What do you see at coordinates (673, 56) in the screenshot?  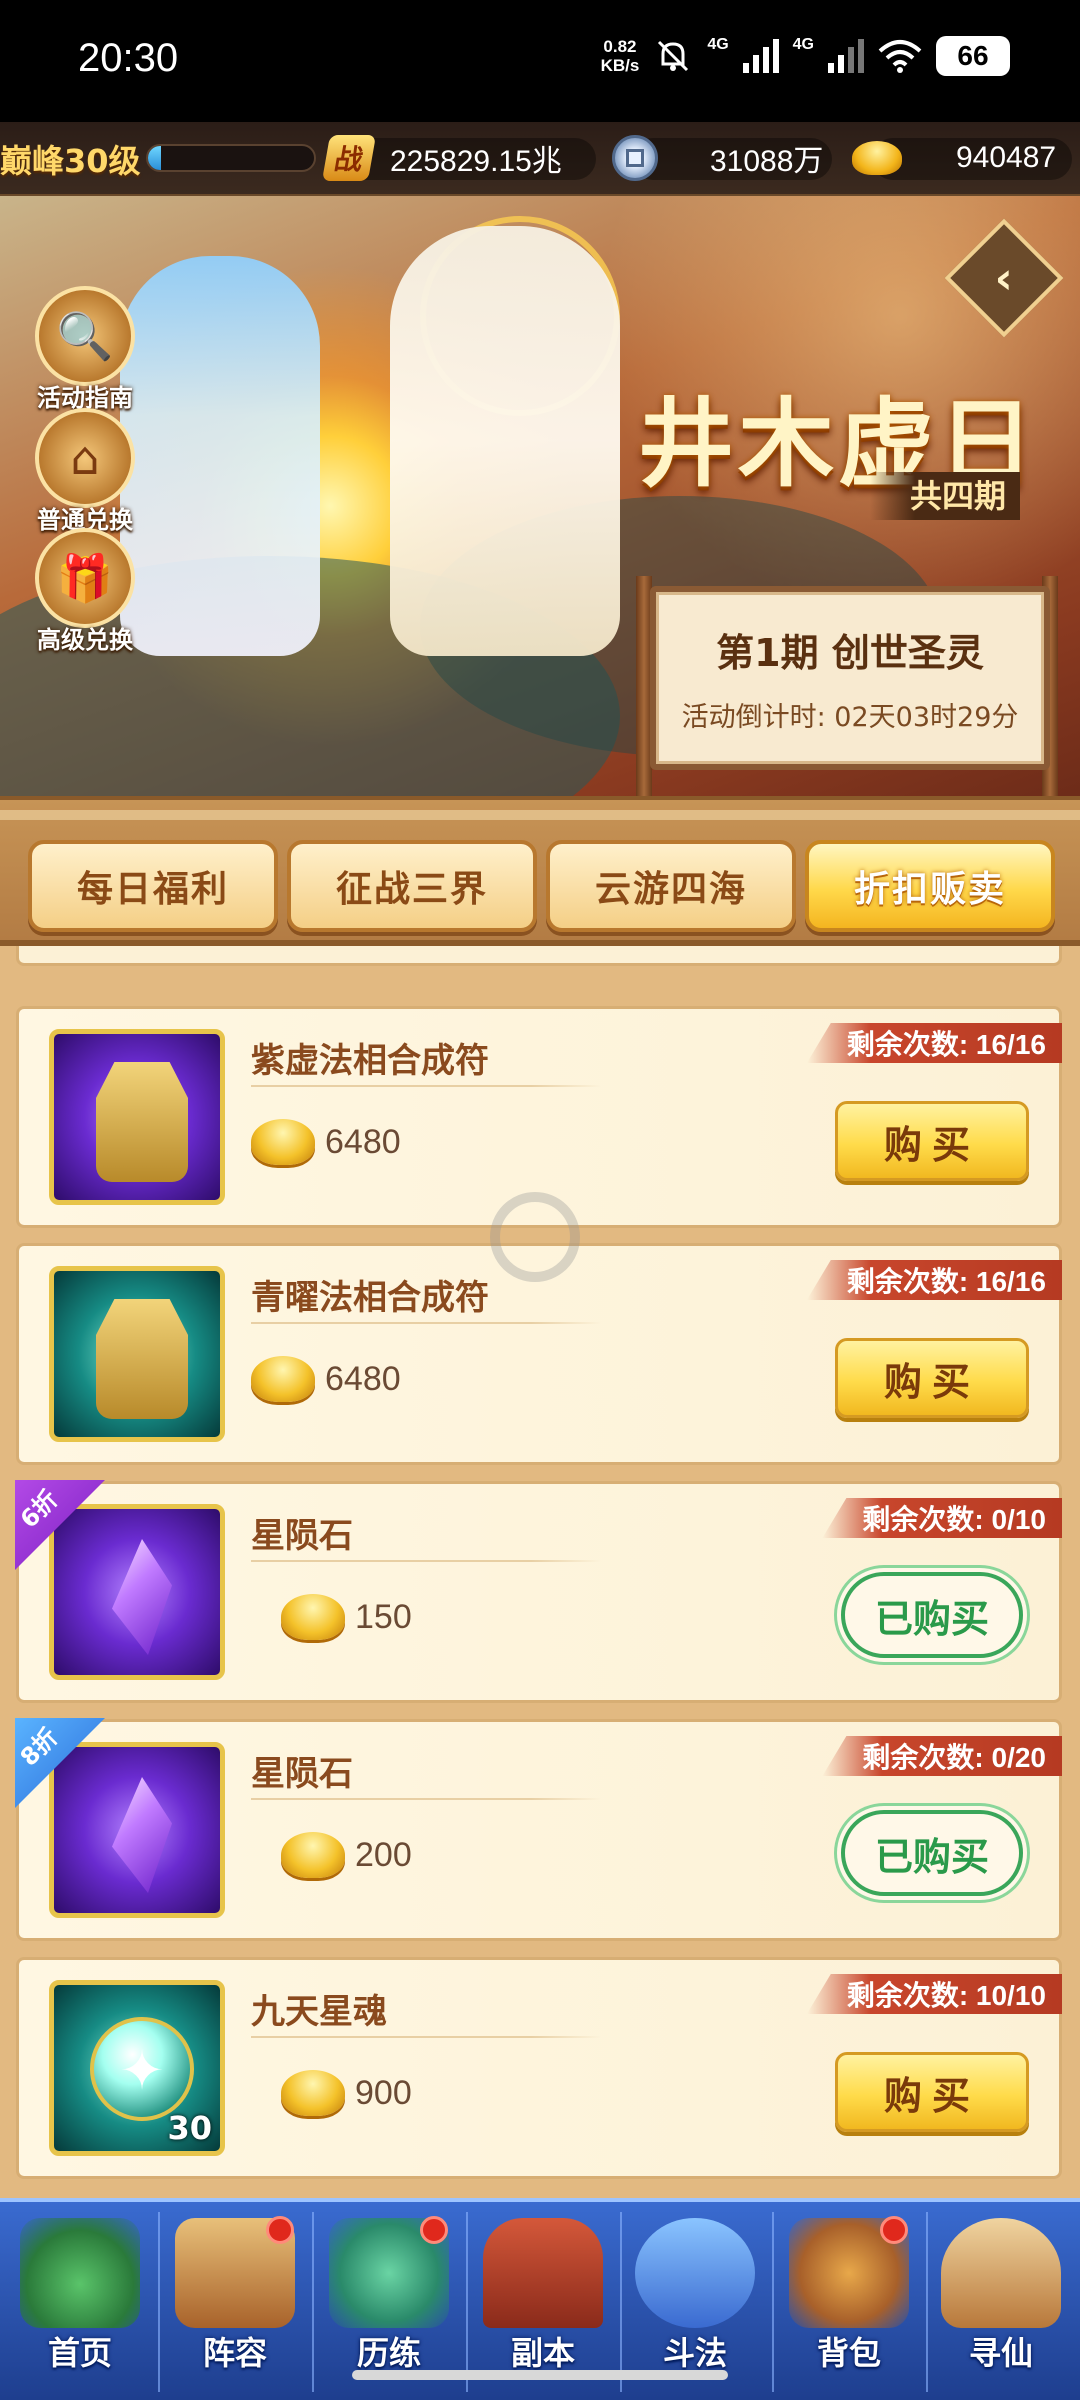 I see `mute-bell-icon` at bounding box center [673, 56].